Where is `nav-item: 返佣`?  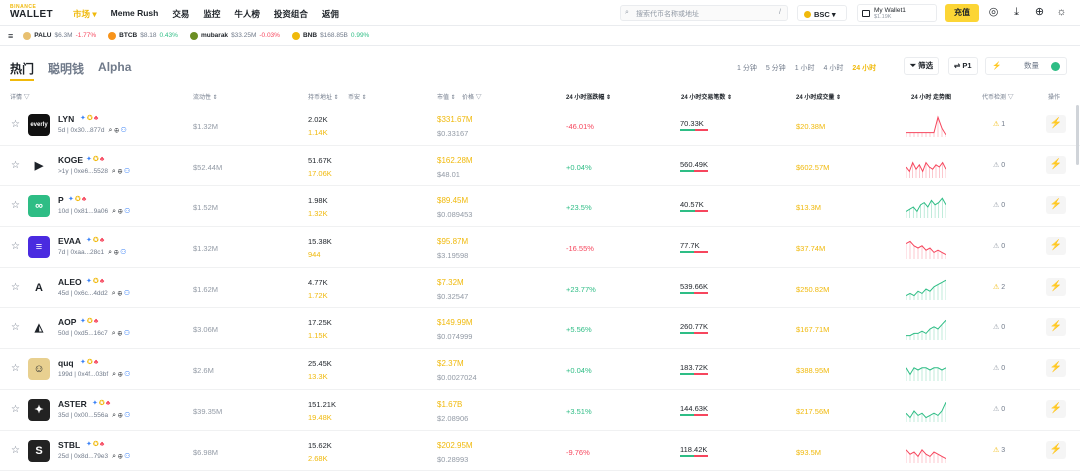
nav-item: 返佣 is located at coordinates (330, 14).